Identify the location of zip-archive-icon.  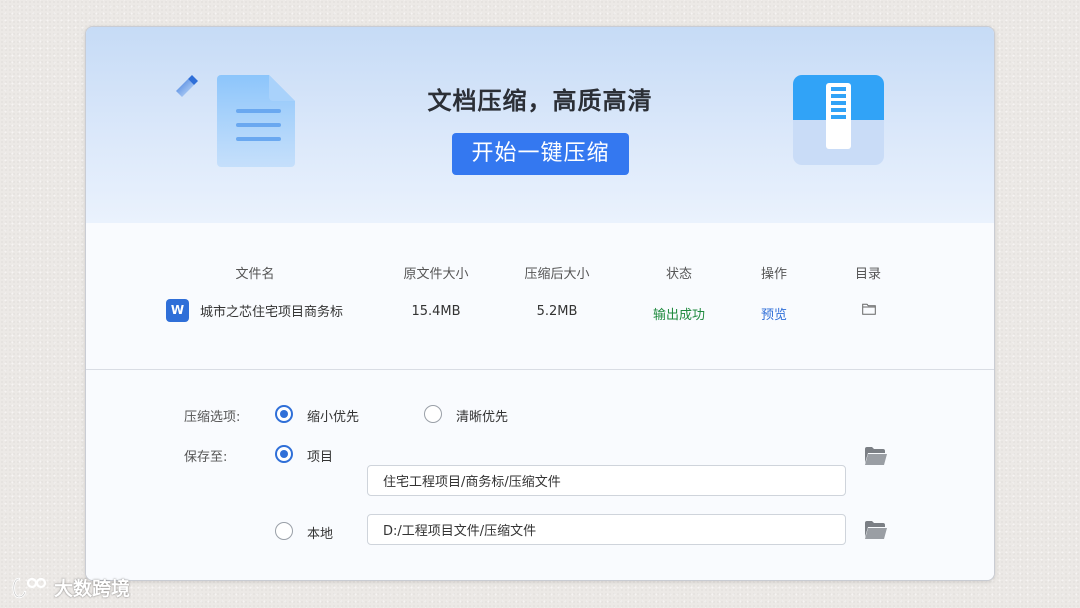
(838, 120).